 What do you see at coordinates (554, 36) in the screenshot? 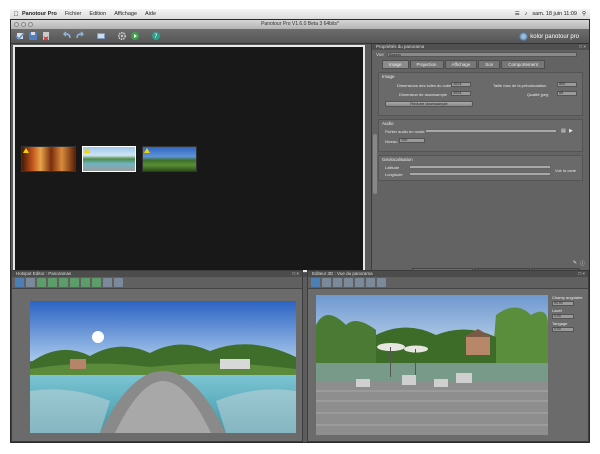
I see `brand-text: kolor panotour pro` at bounding box center [554, 36].